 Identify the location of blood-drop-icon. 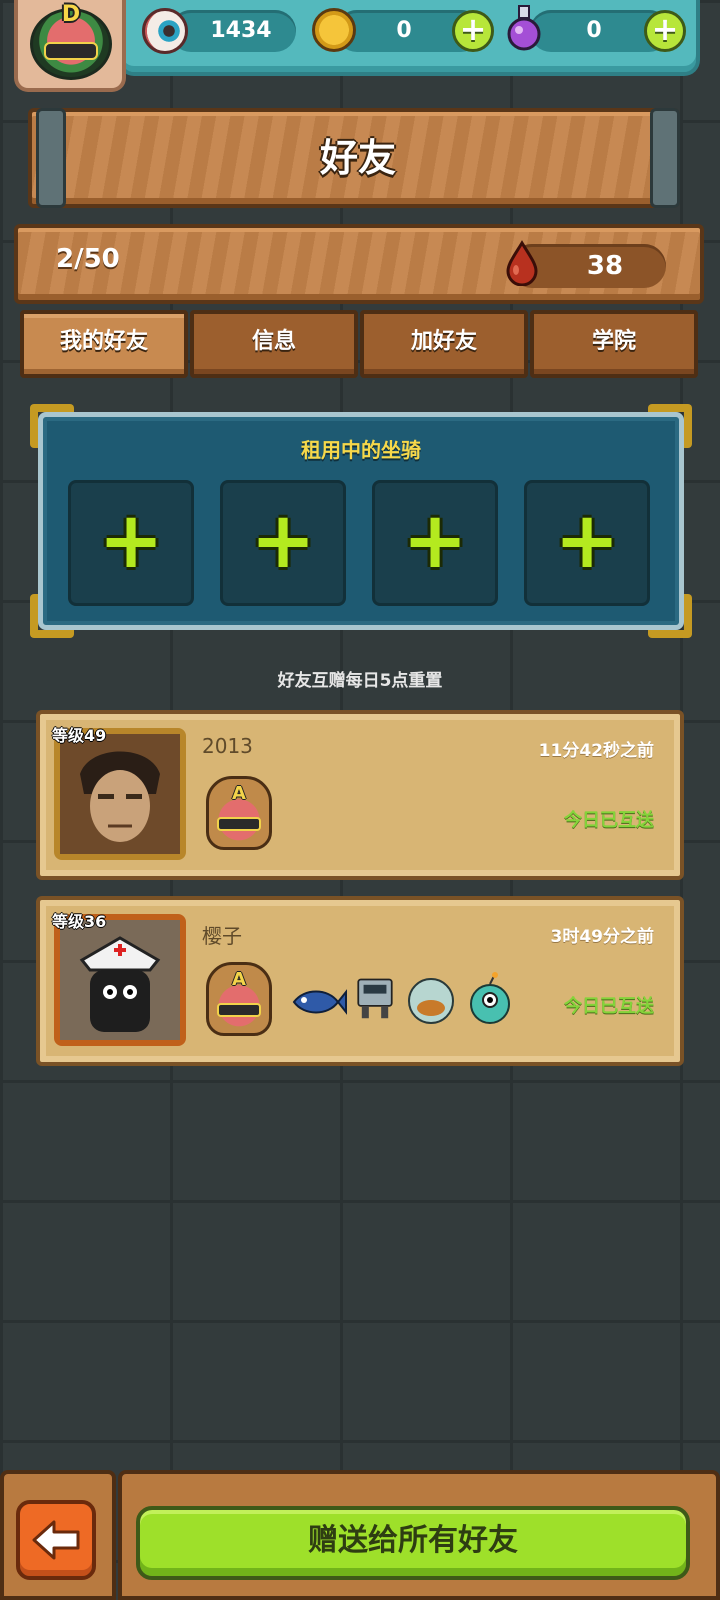
(522, 263).